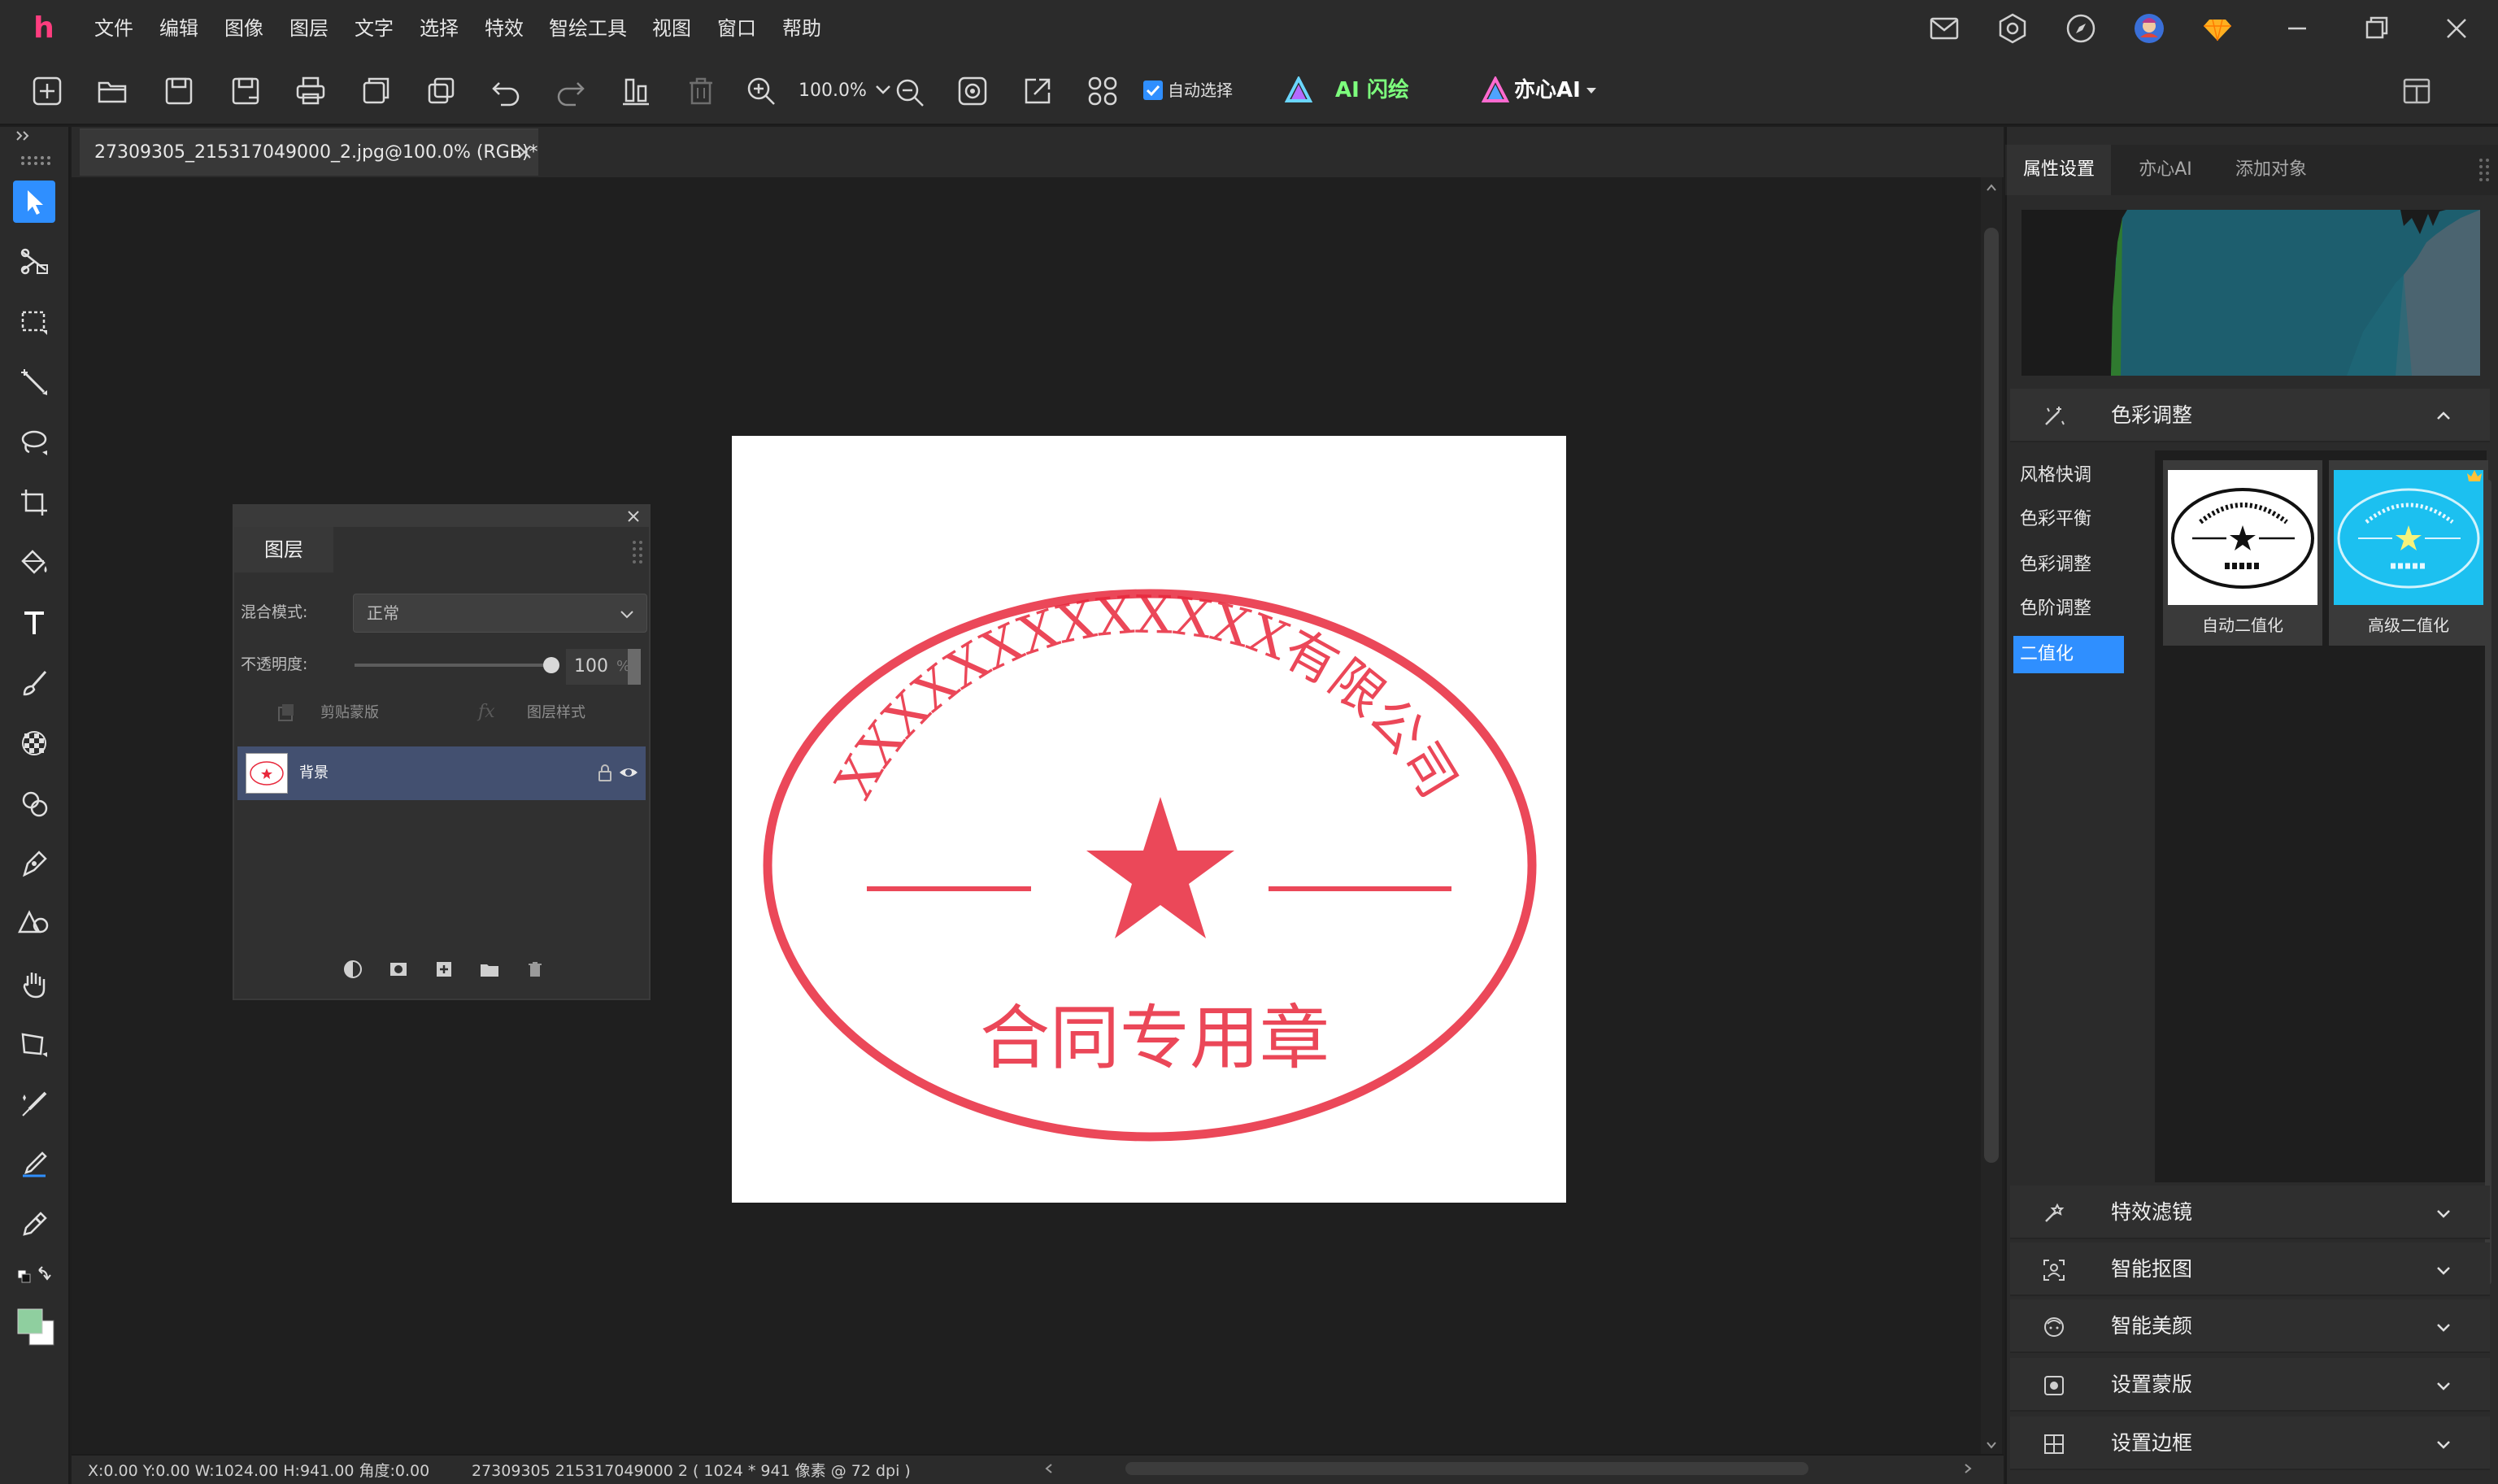 The image size is (2498, 1484). What do you see at coordinates (1991, 188) in the screenshot?
I see `scroll-up-icon` at bounding box center [1991, 188].